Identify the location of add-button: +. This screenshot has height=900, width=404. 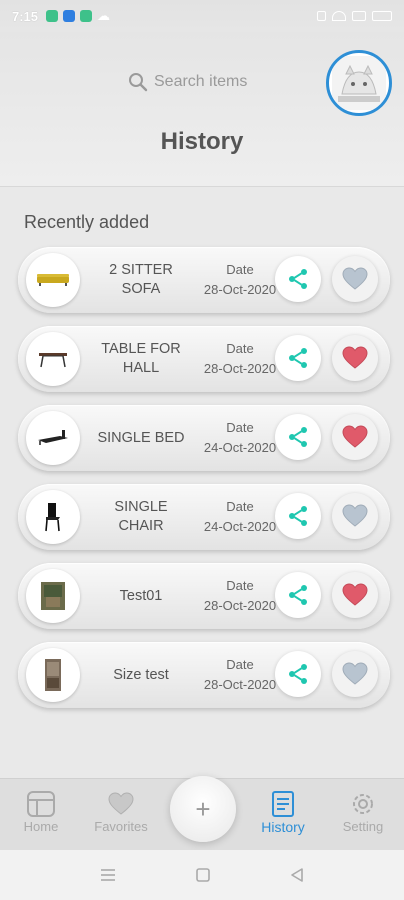
(203, 809).